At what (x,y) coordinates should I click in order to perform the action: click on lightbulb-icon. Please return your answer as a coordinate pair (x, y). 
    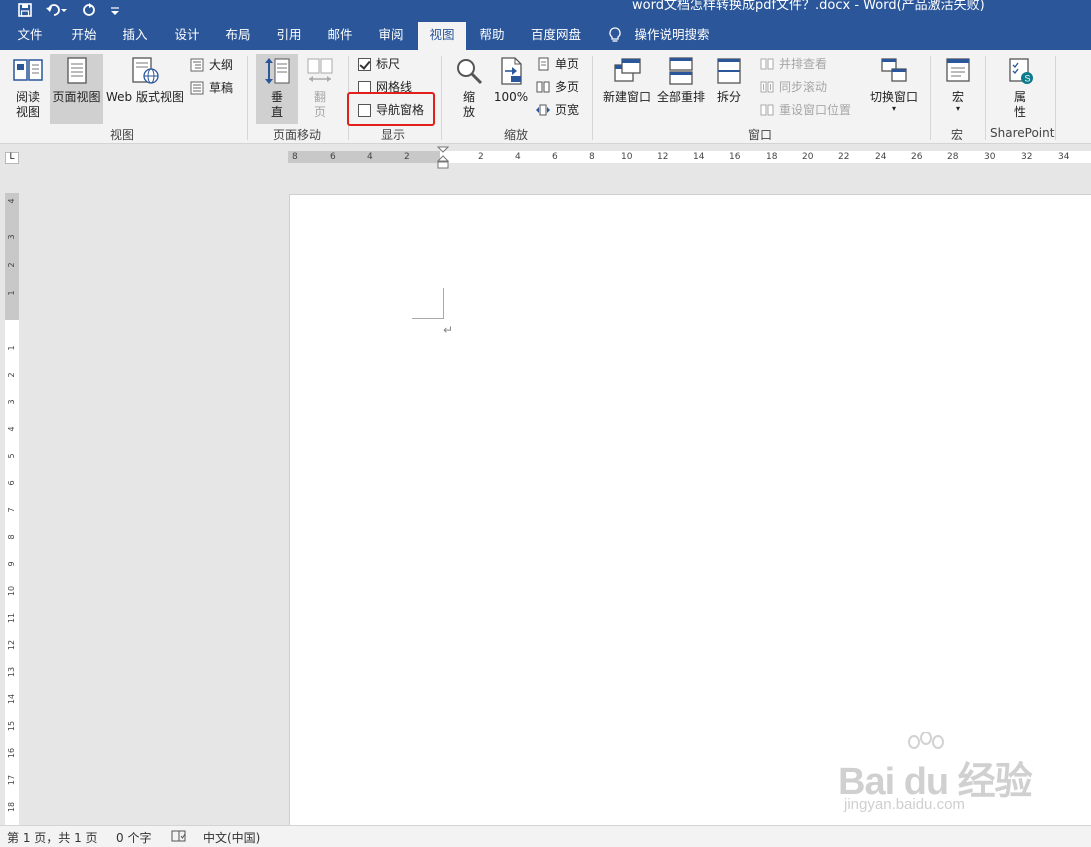
    Looking at the image, I should click on (615, 34).